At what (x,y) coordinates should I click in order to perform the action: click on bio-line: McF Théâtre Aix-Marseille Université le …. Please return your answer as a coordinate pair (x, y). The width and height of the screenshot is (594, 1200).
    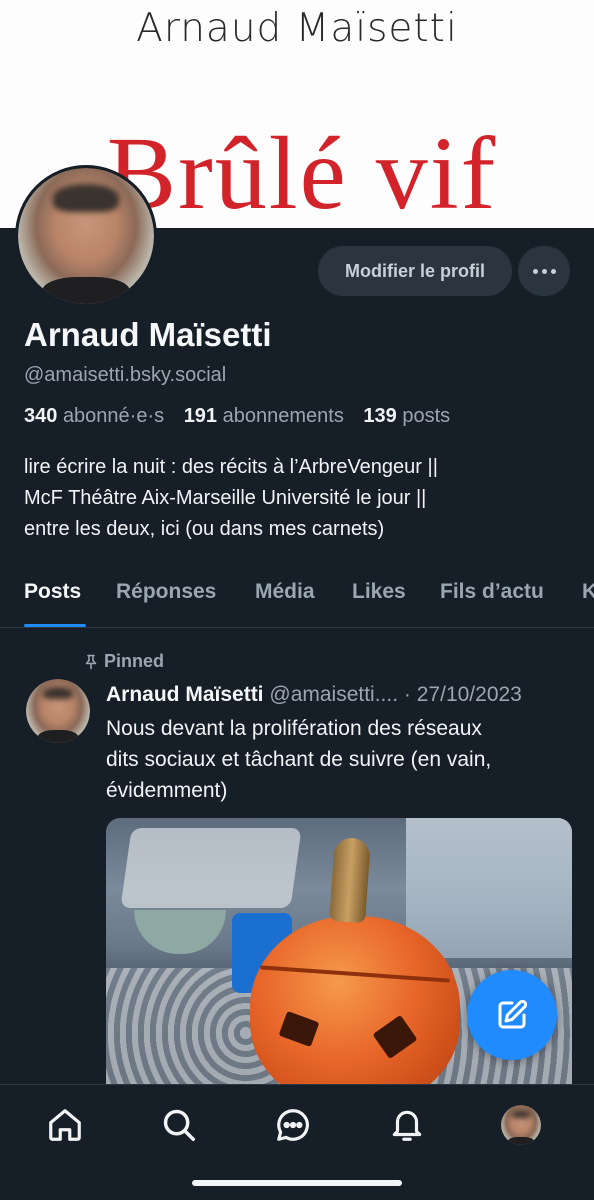
    Looking at the image, I should click on (225, 498).